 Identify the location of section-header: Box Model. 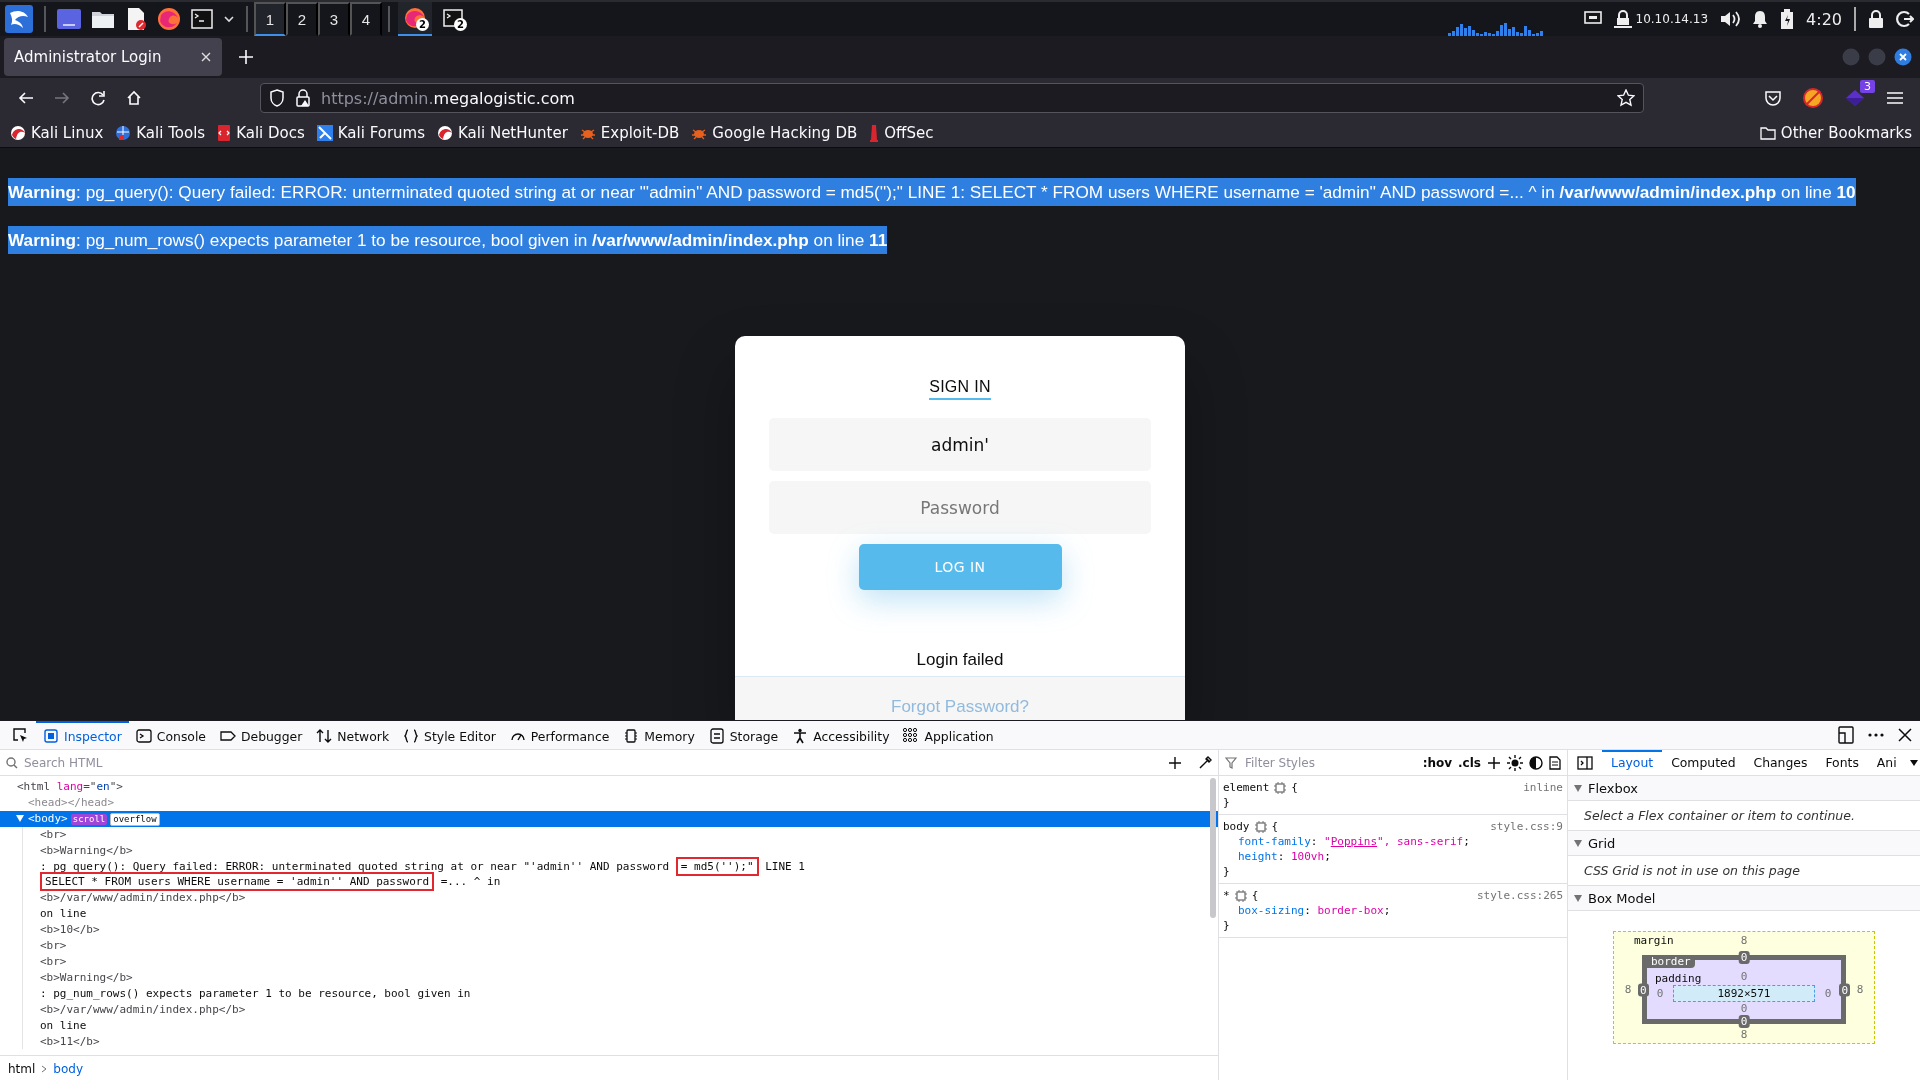
(1744, 898).